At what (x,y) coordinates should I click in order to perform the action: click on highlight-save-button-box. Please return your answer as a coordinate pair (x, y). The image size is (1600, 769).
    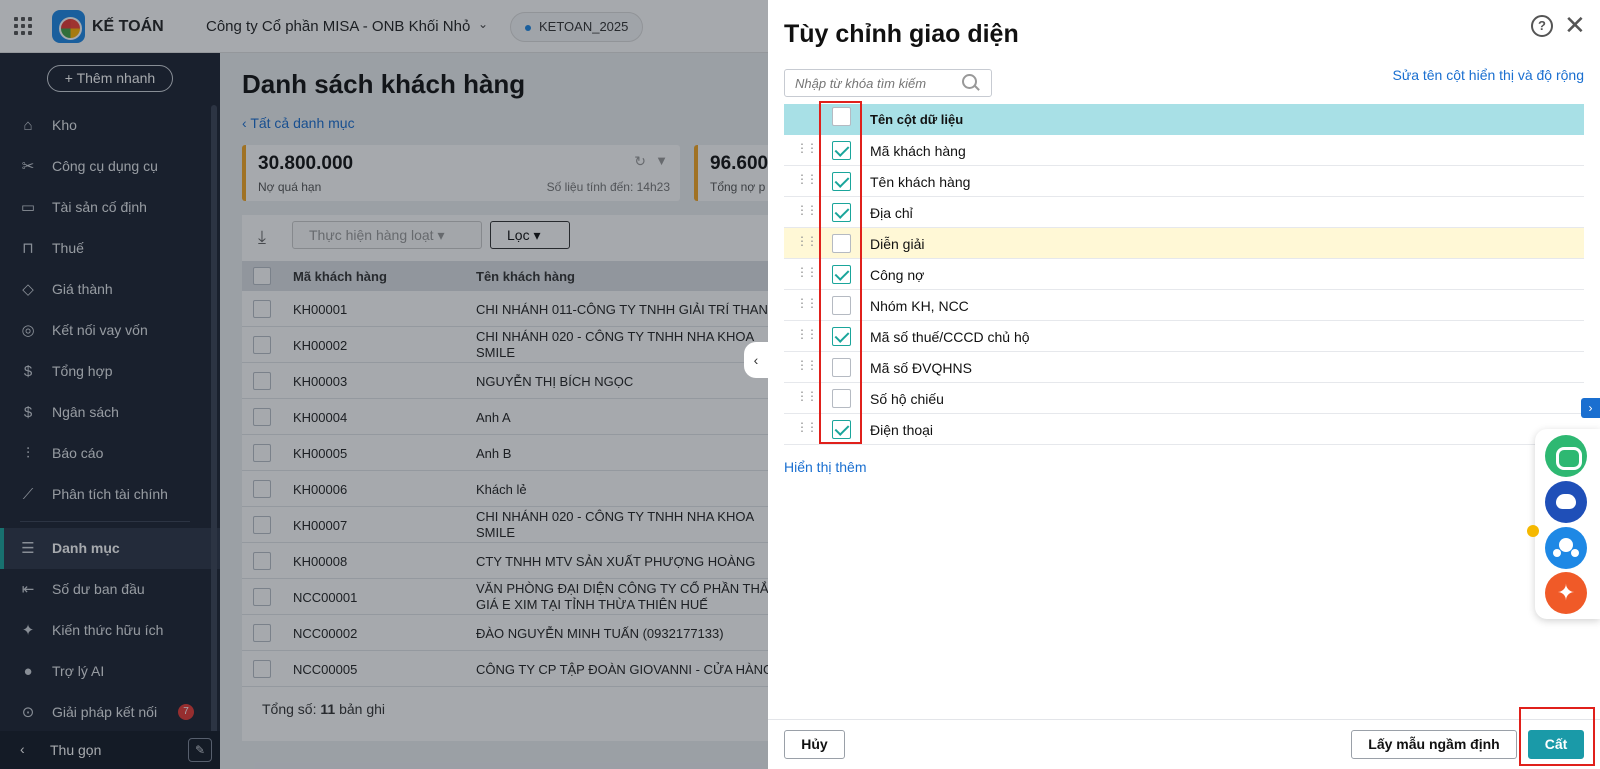
    Looking at the image, I should click on (1557, 736).